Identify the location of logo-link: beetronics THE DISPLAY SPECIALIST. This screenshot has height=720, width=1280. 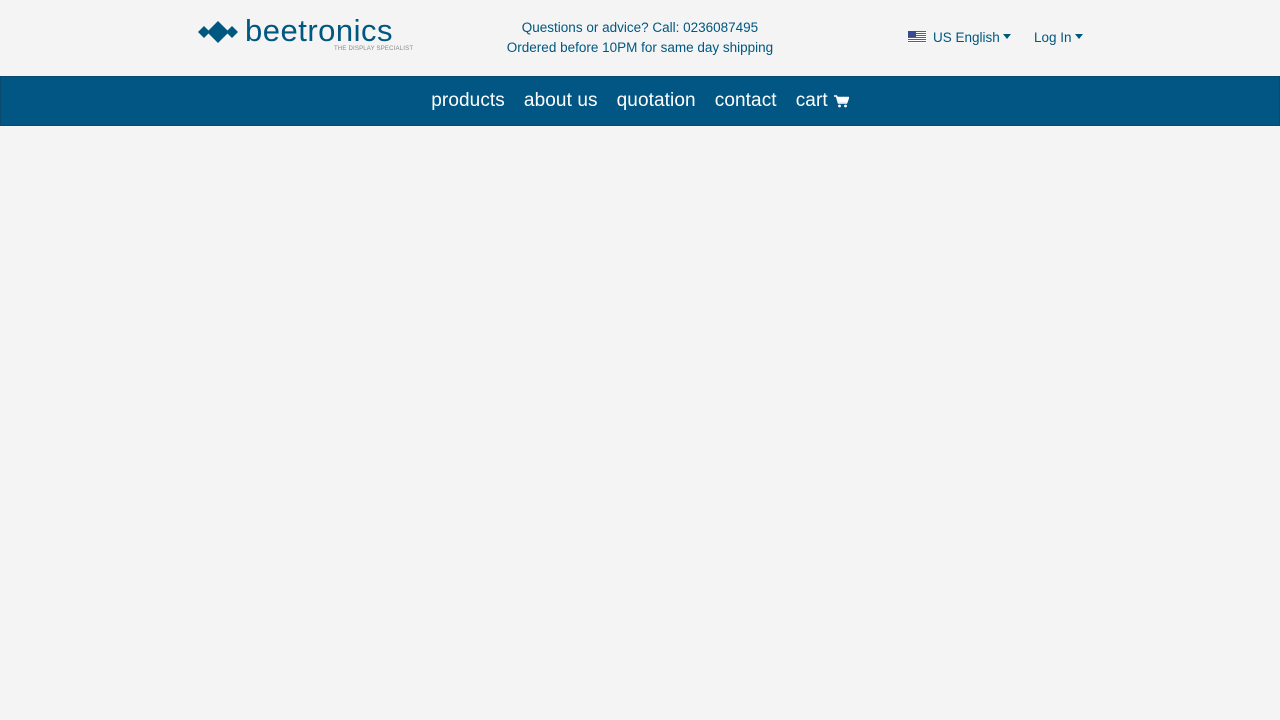
(306, 34).